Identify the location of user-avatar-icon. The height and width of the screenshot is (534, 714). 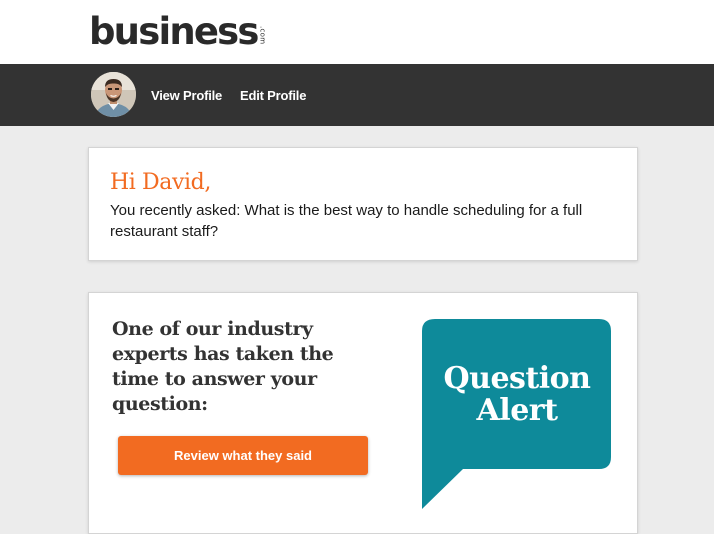
(113, 94).